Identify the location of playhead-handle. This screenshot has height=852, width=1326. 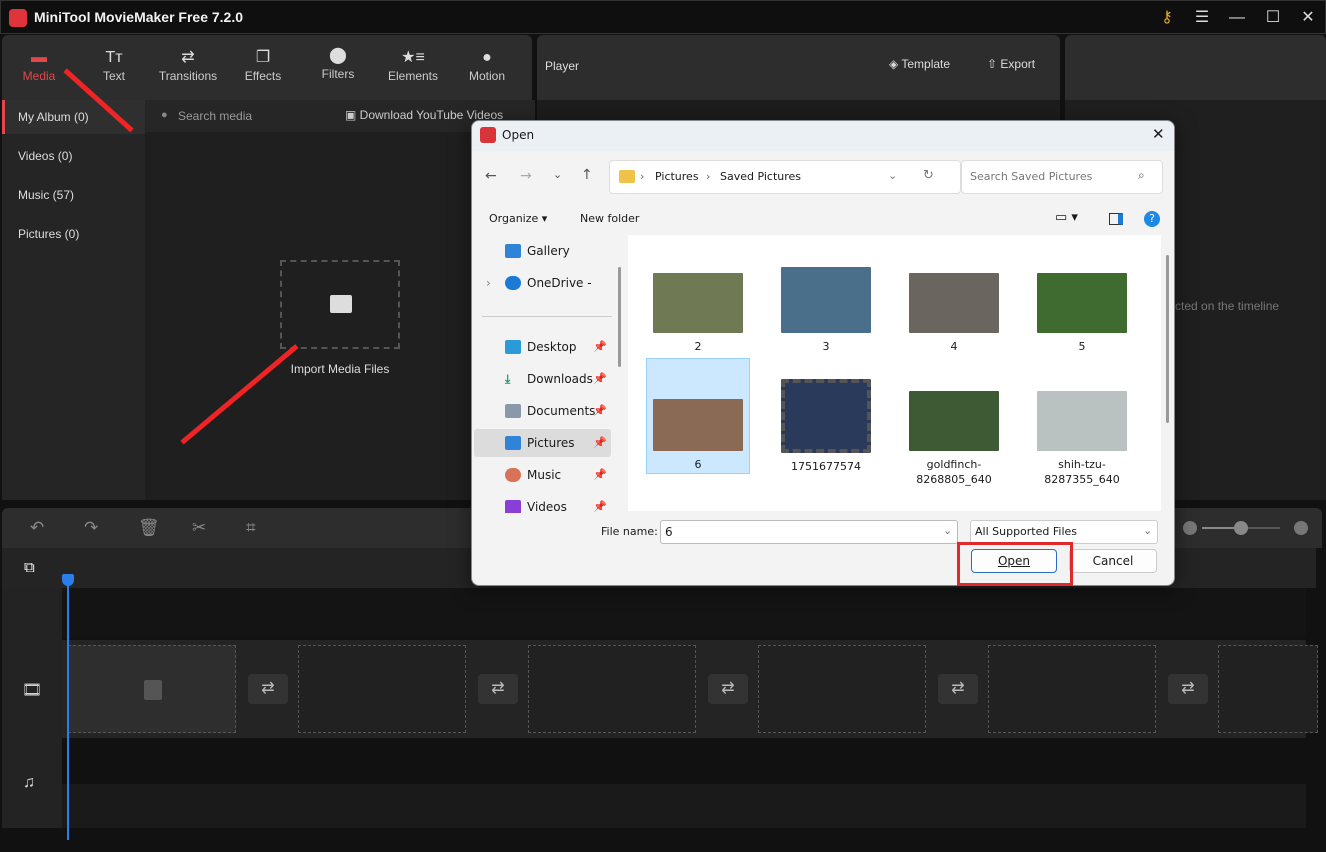
(68, 580).